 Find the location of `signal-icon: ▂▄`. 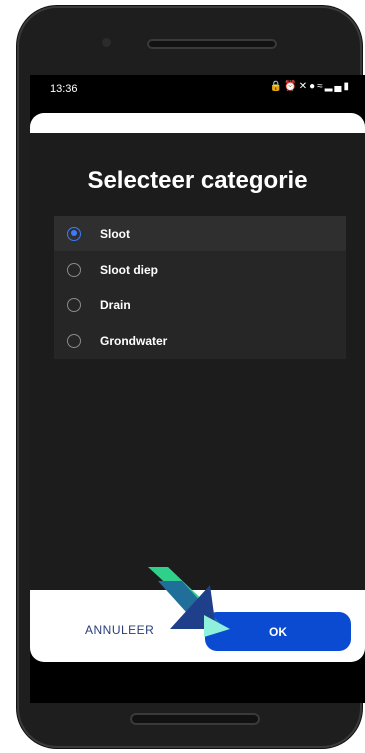

signal-icon: ▂▄ is located at coordinates (334, 86).